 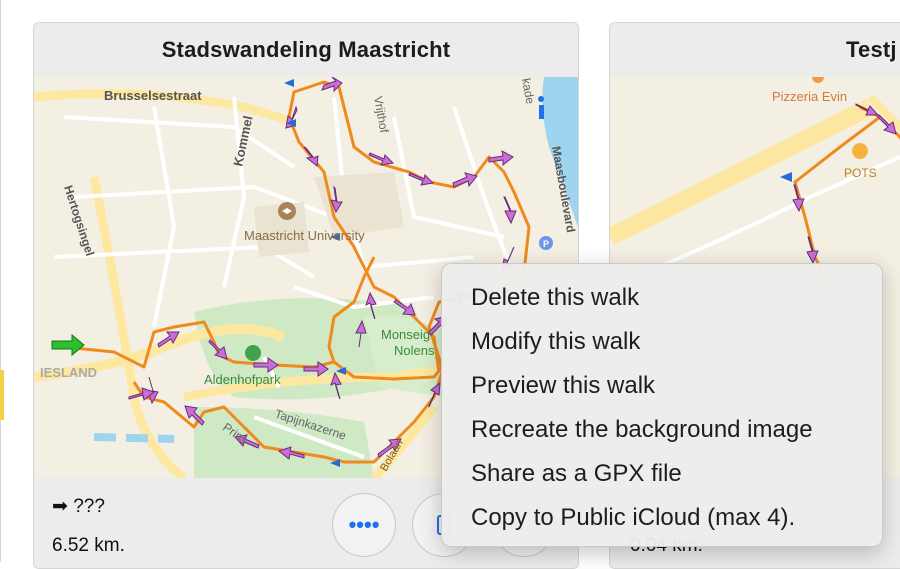 What do you see at coordinates (414, 350) in the screenshot?
I see `label-nolens: Nolens` at bounding box center [414, 350].